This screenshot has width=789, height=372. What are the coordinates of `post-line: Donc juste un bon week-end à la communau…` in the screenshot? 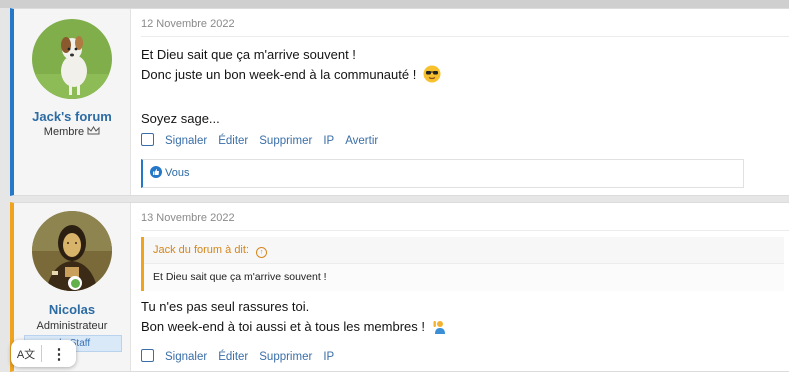 It's located at (279, 74).